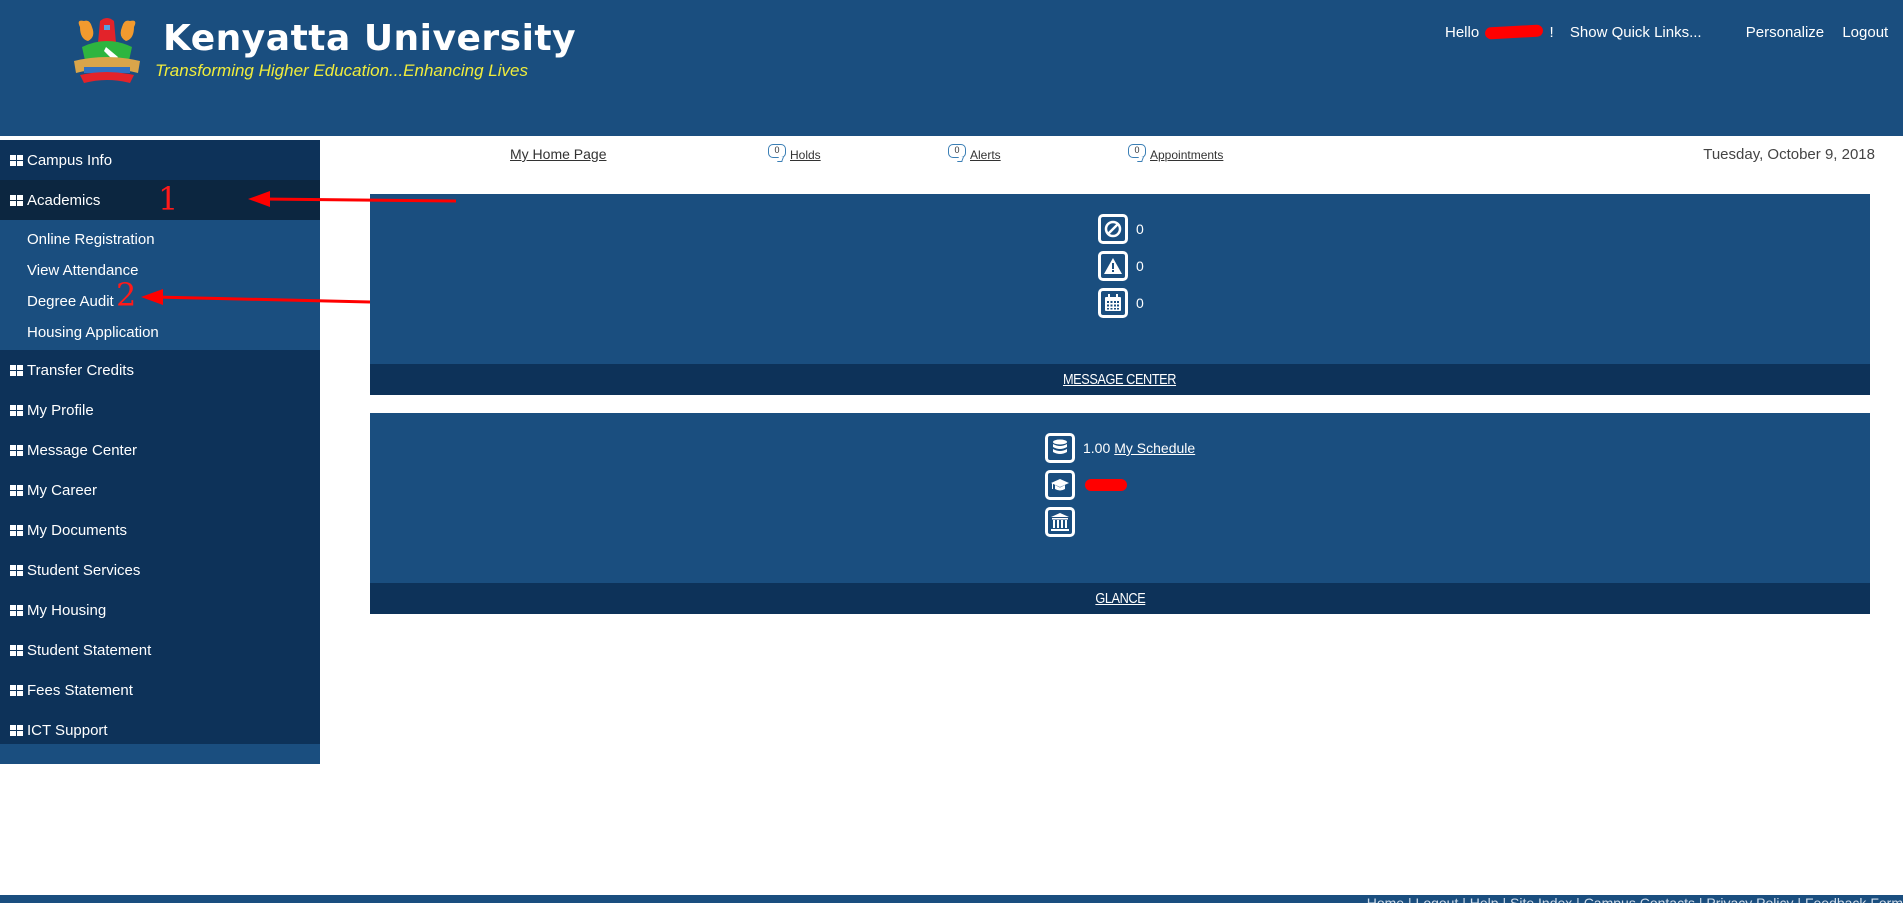 This screenshot has height=903, width=1903. I want to click on sidebar-item-student-statement: Student Statement, so click(160, 650).